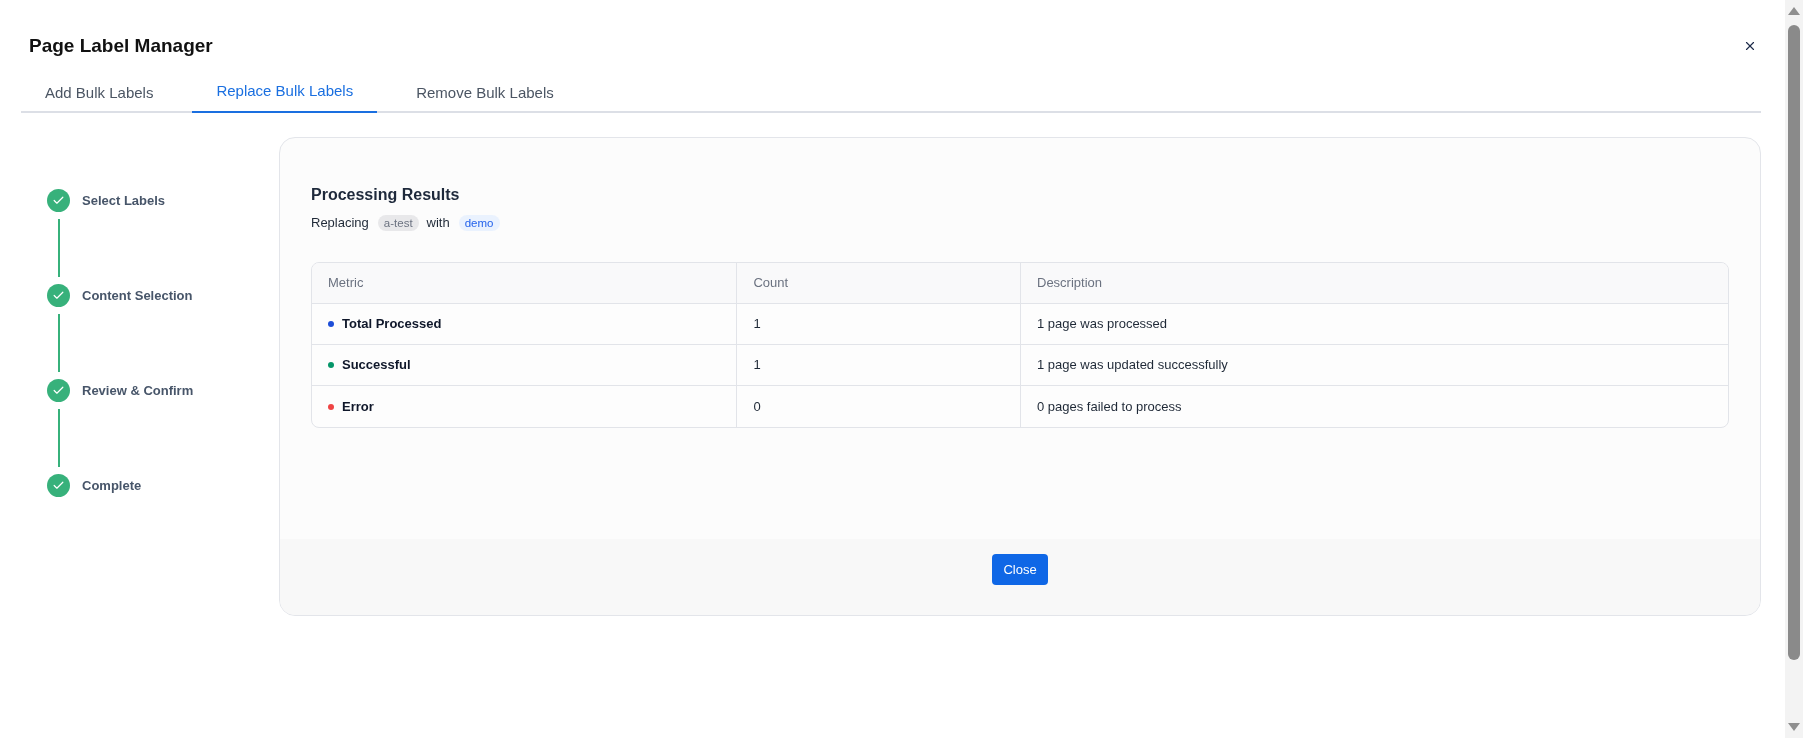 The height and width of the screenshot is (738, 1803). Describe the element at coordinates (386, 195) in the screenshot. I see `results-title: Processing Results` at that location.